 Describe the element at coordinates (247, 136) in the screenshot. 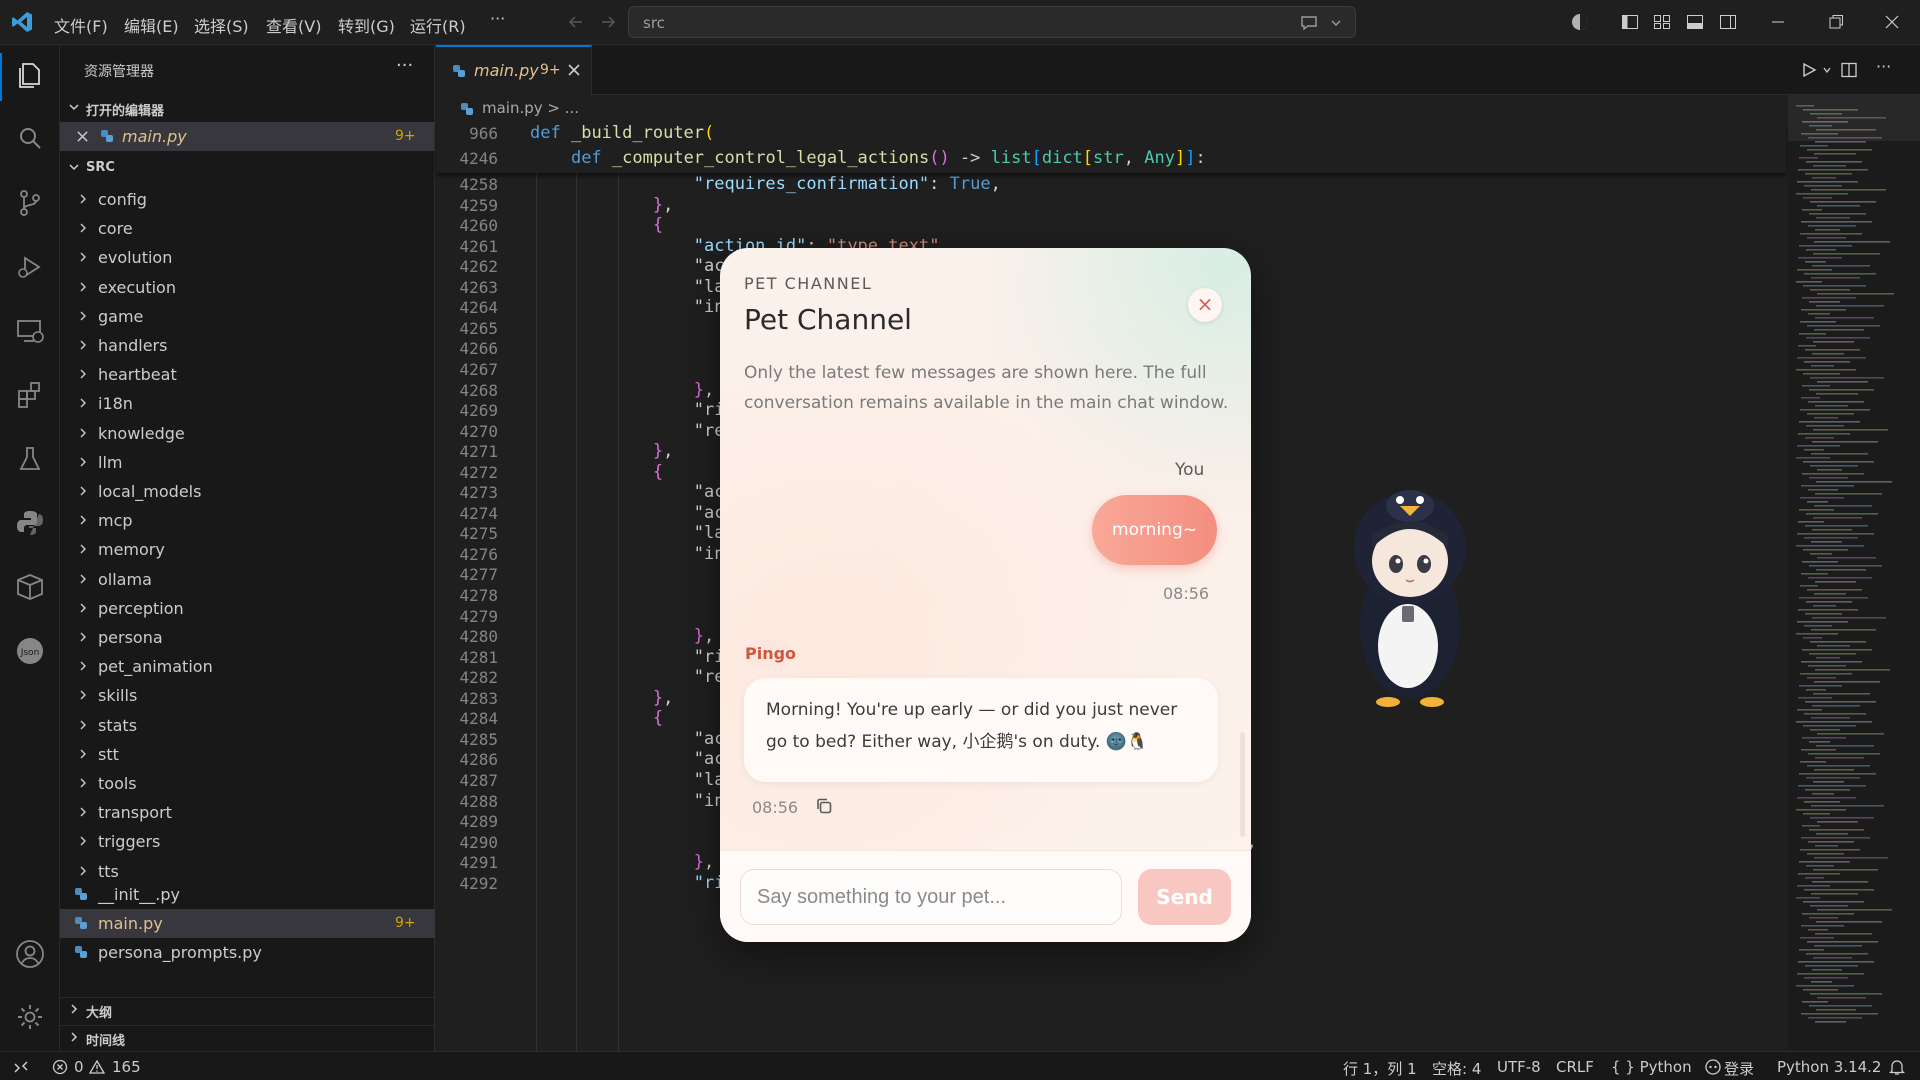

I see `open-editor-item: main.py 9+` at that location.